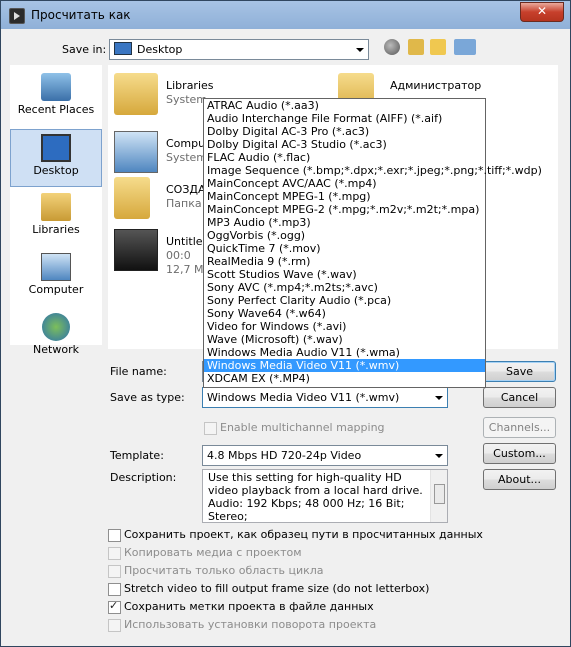  I want to click on back-icon, so click(392, 47).